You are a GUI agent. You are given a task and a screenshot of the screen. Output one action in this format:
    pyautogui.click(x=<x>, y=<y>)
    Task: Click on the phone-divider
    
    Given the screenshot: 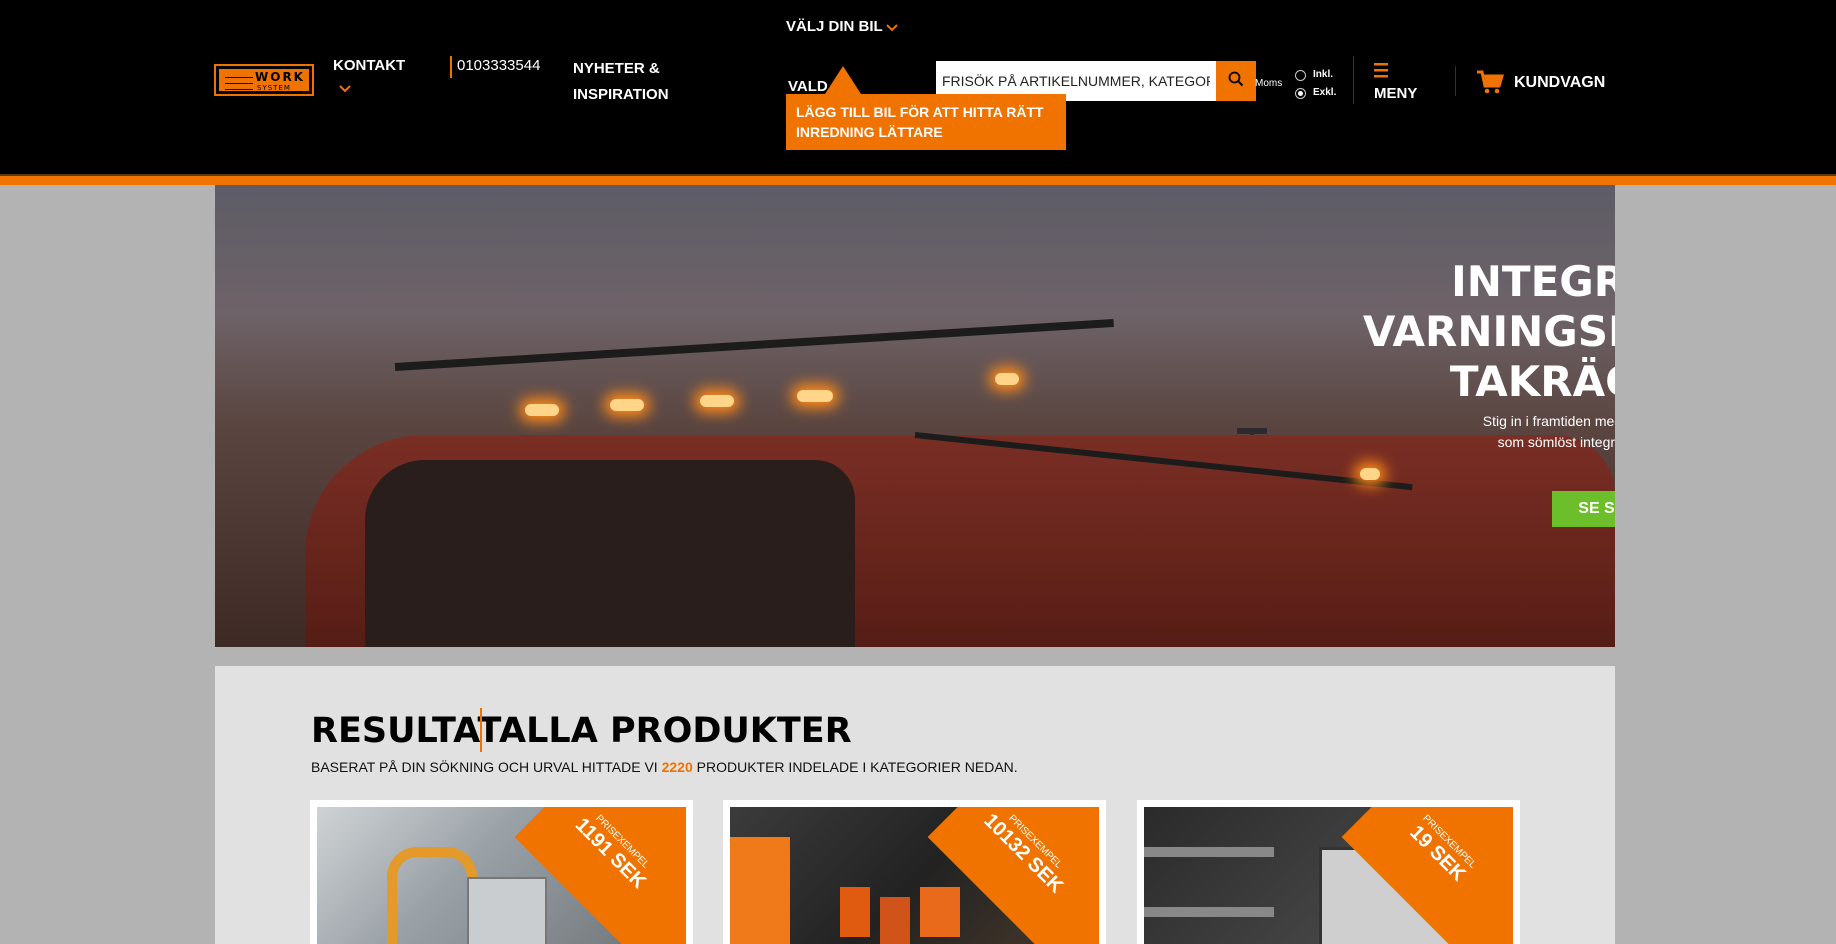 What is the action you would take?
    pyautogui.click(x=451, y=67)
    